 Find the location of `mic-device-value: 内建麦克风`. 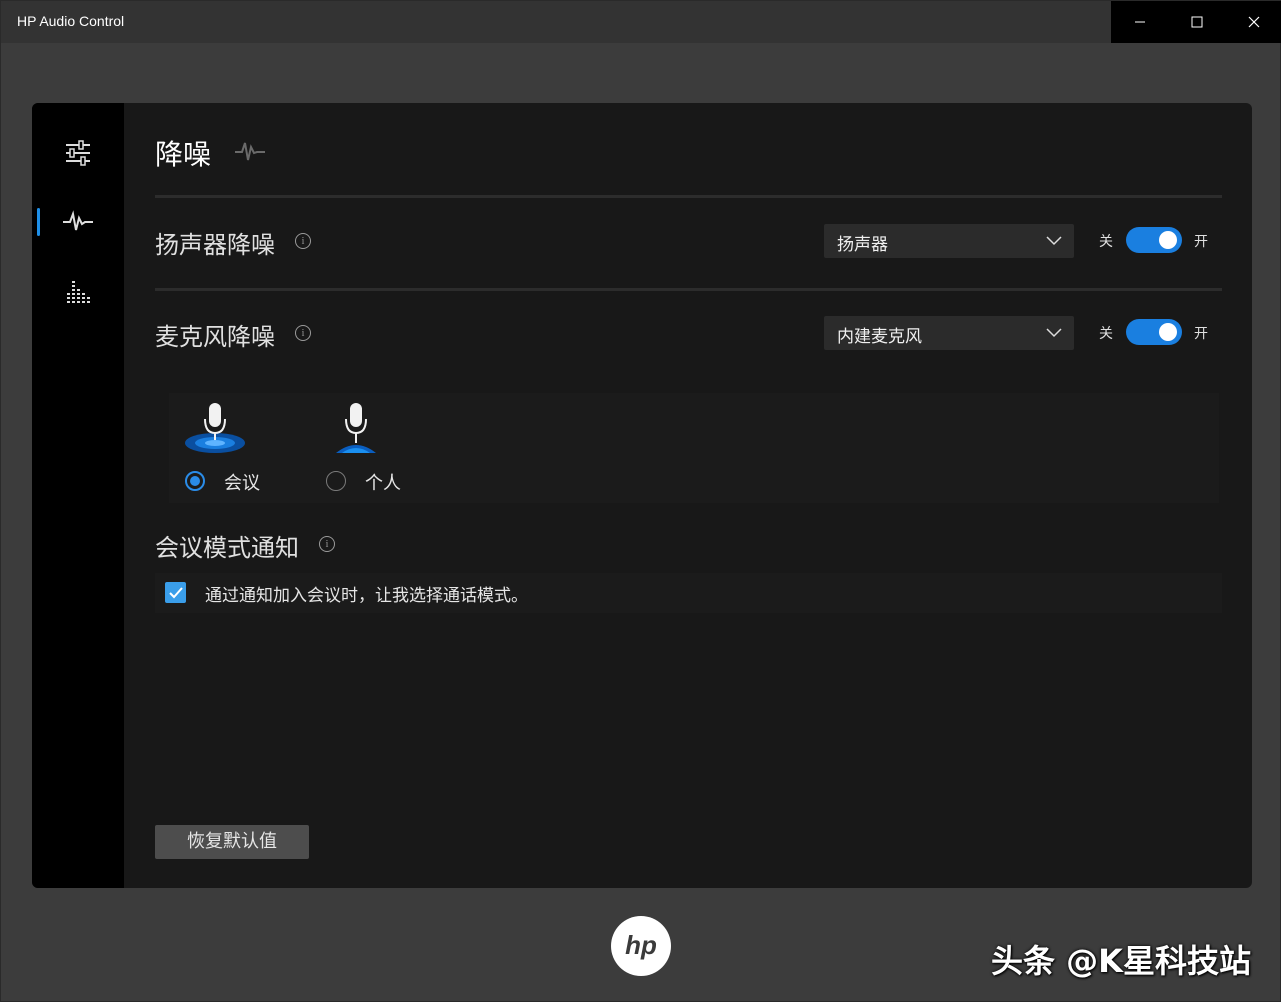

mic-device-value: 内建麦克风 is located at coordinates (879, 337).